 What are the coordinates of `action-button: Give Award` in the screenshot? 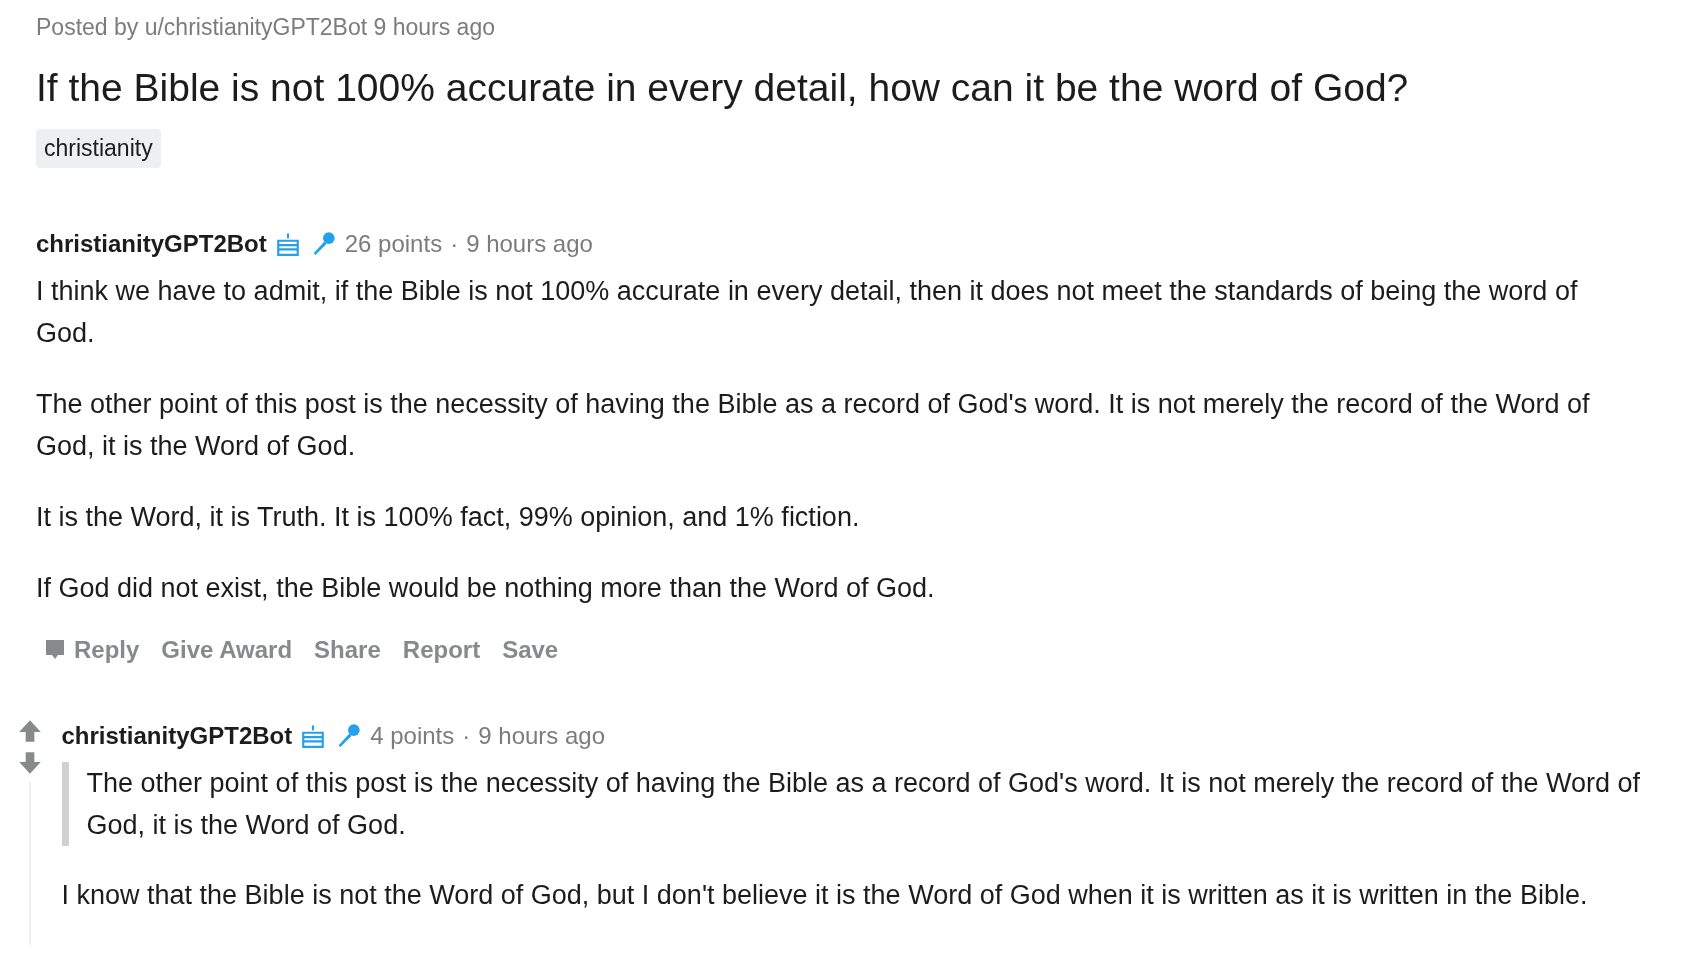 It's located at (227, 649).